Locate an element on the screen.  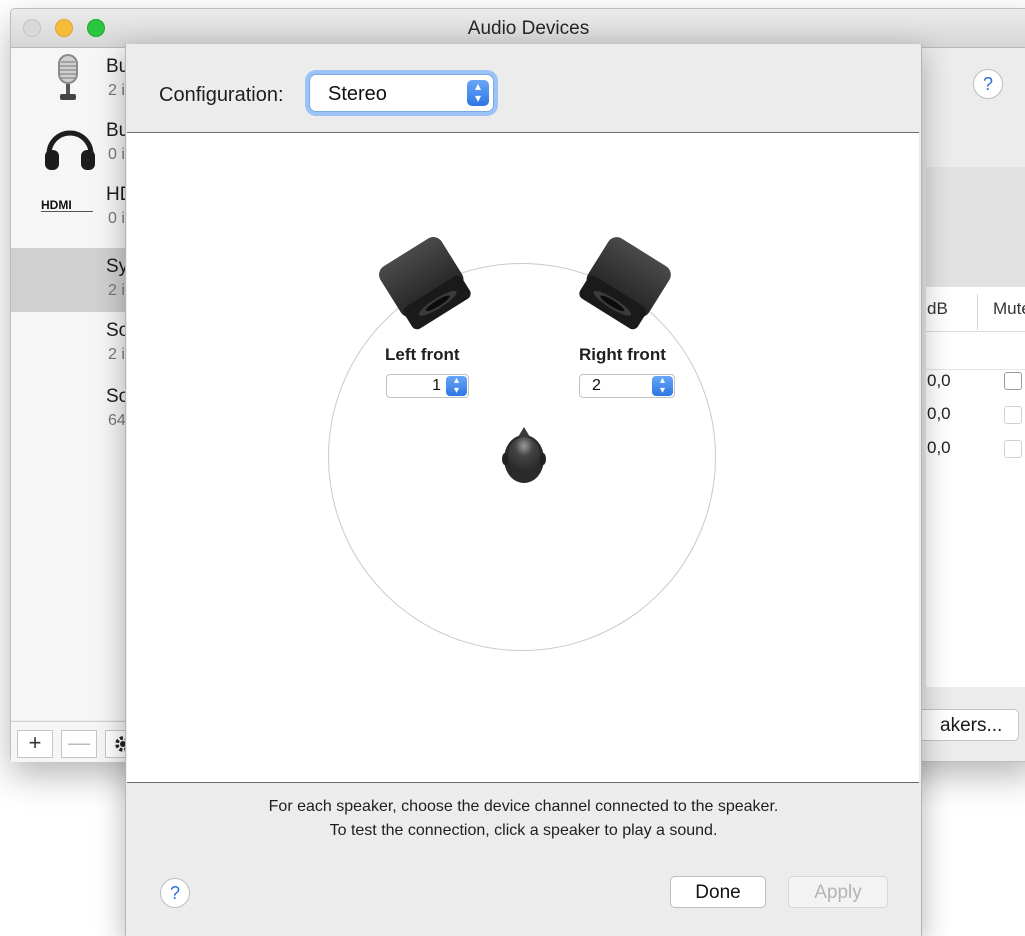
title-bar: Audio Devices is located at coordinates (518, 28).